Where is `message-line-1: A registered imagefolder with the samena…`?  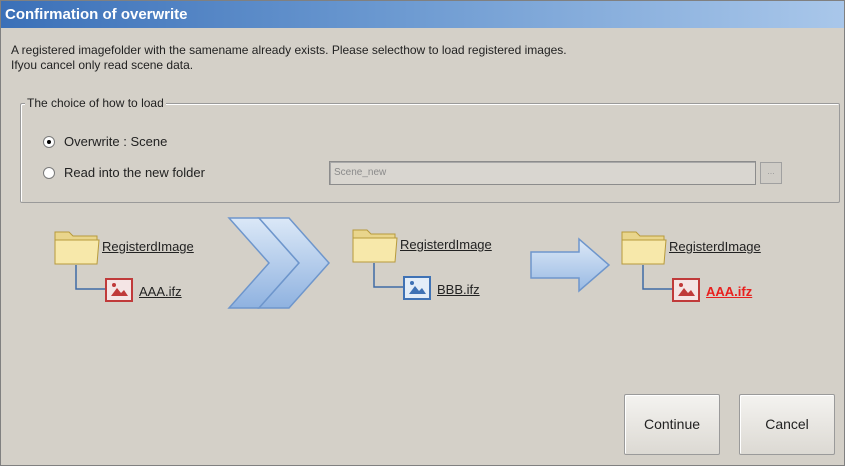 message-line-1: A registered imagefolder with the samena… is located at coordinates (289, 50).